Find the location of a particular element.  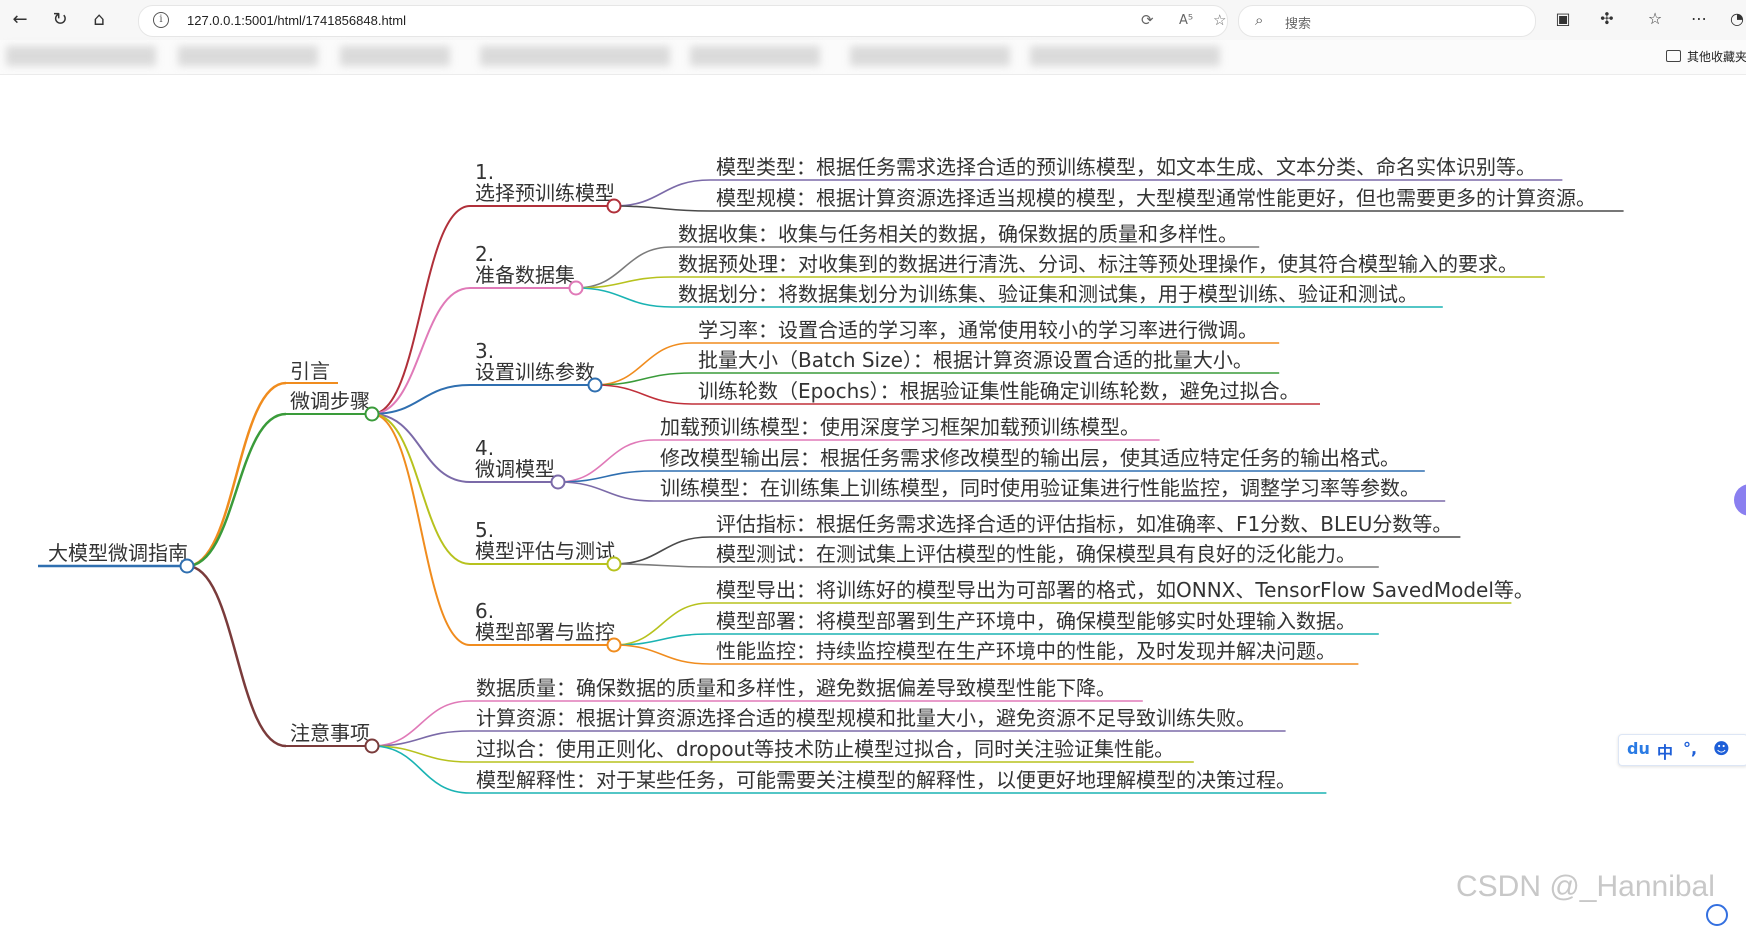

ime-logo-icon: du is located at coordinates (1638, 748).